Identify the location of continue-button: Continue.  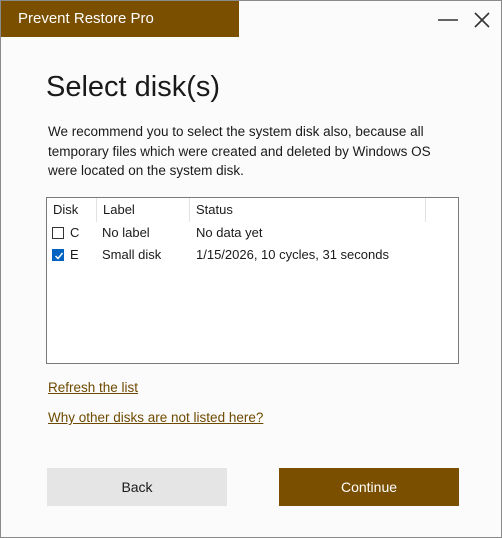
(369, 487).